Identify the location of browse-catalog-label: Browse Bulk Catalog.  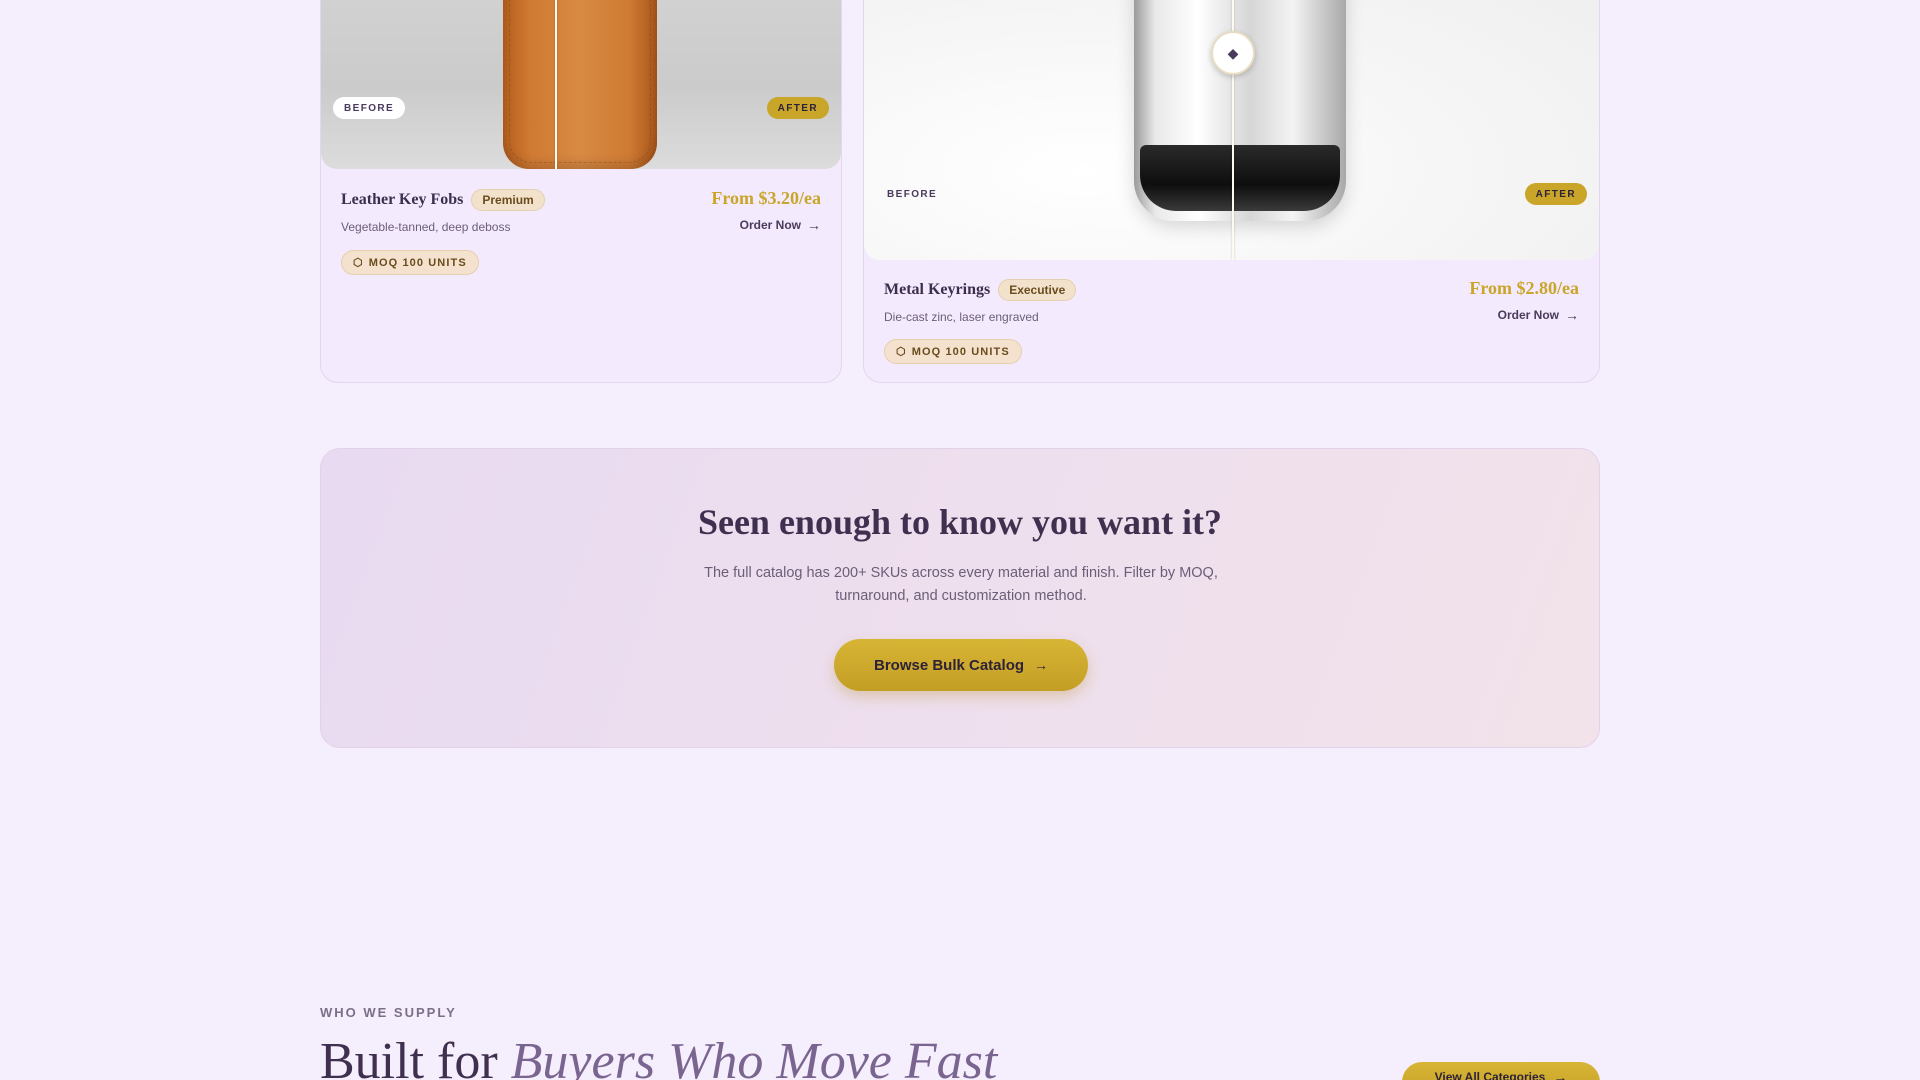
(949, 665).